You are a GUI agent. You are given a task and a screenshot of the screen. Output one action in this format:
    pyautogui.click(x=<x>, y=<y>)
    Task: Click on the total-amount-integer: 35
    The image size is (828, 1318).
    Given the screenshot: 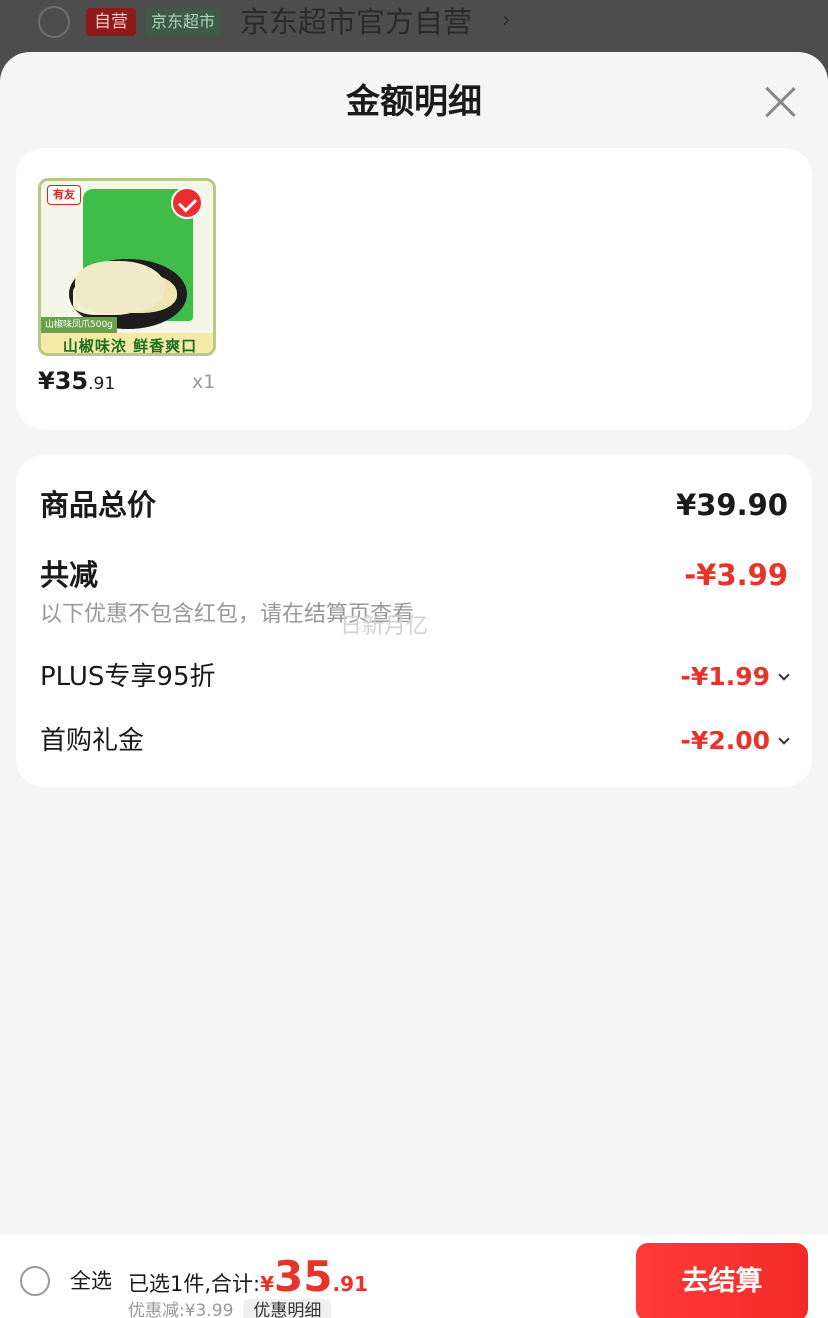 What is the action you would take?
    pyautogui.click(x=303, y=1276)
    